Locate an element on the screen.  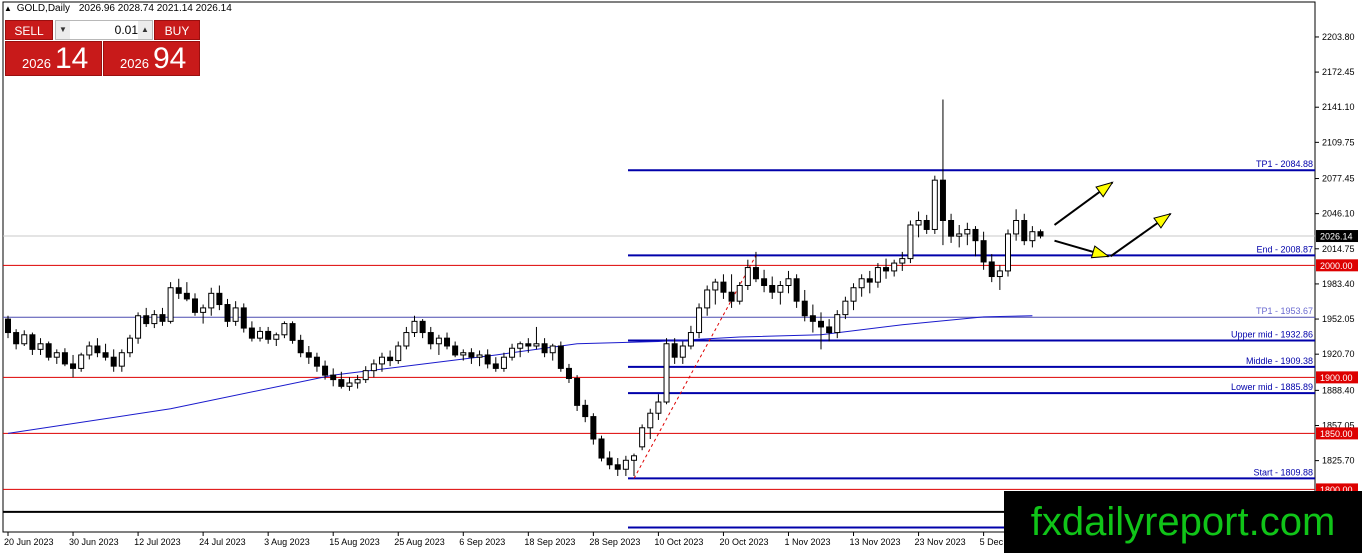
one-click-trading-panel: SELL ▼ ▲ BUY 2026 14 2026 94 is located at coordinates (102, 48).